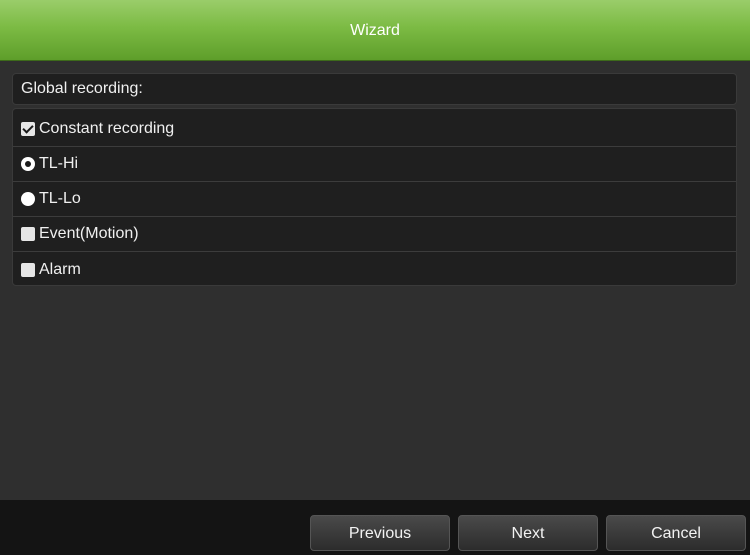 Image resolution: width=750 pixels, height=555 pixels. What do you see at coordinates (60, 269) in the screenshot?
I see `option-label: Alarm` at bounding box center [60, 269].